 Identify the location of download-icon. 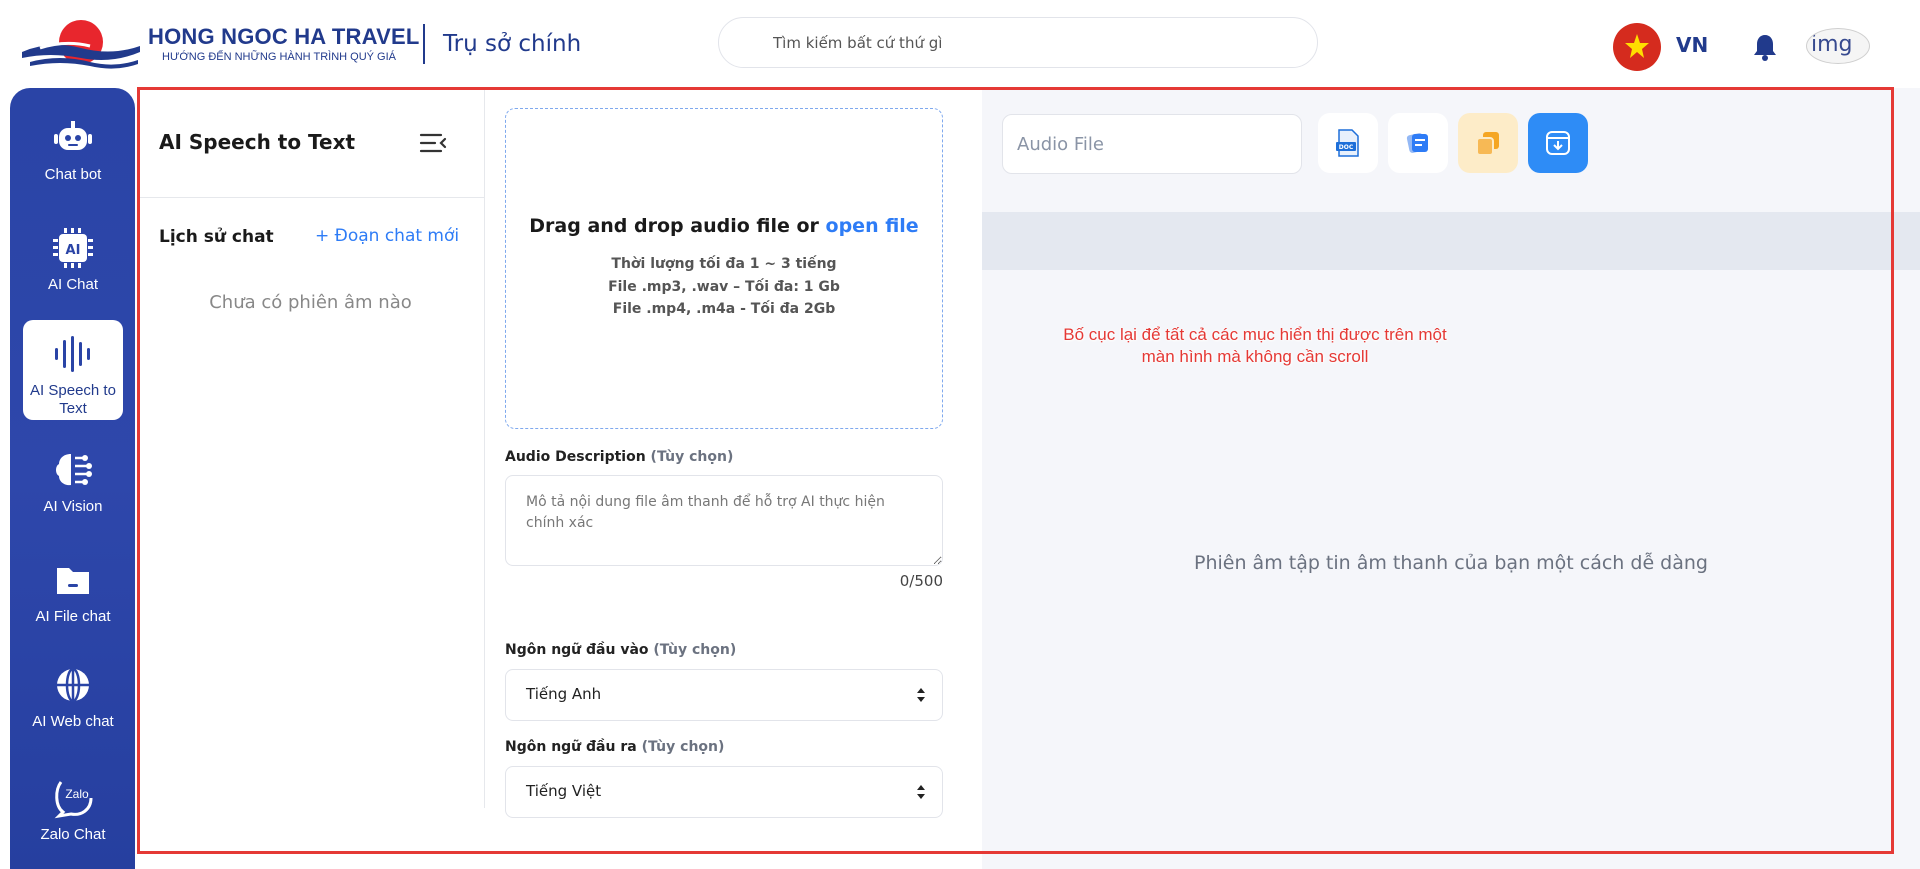
(1558, 143).